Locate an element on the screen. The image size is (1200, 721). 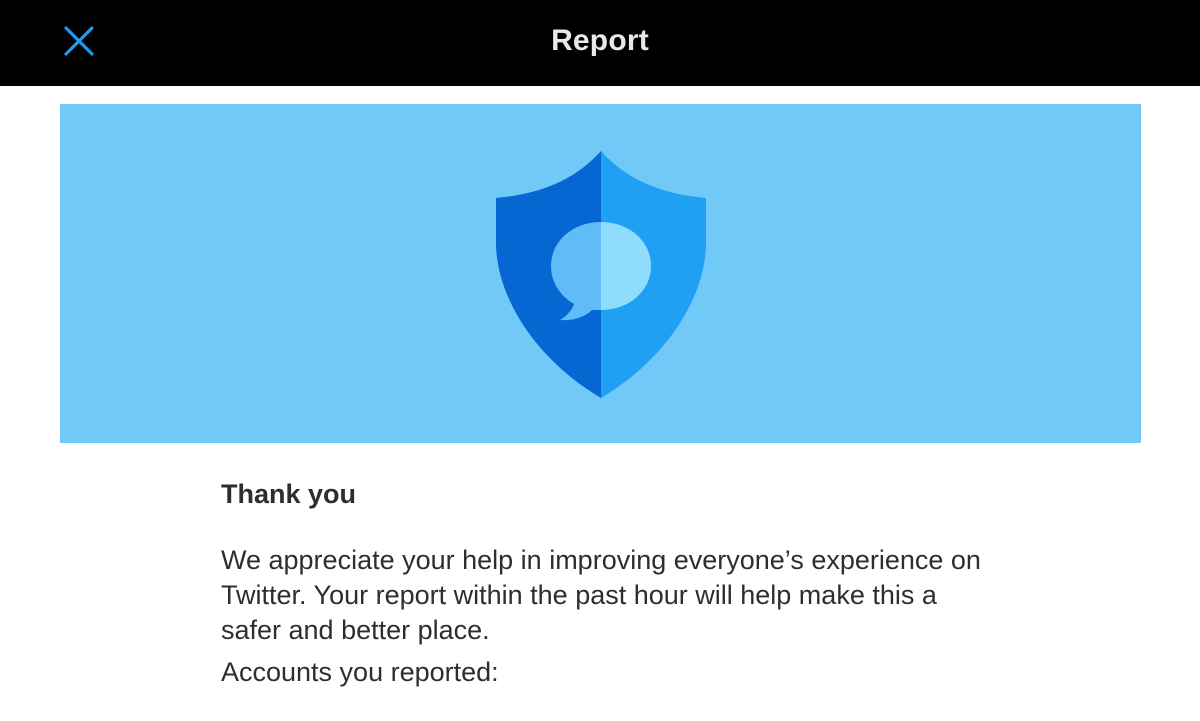
close-icon is located at coordinates (79, 41).